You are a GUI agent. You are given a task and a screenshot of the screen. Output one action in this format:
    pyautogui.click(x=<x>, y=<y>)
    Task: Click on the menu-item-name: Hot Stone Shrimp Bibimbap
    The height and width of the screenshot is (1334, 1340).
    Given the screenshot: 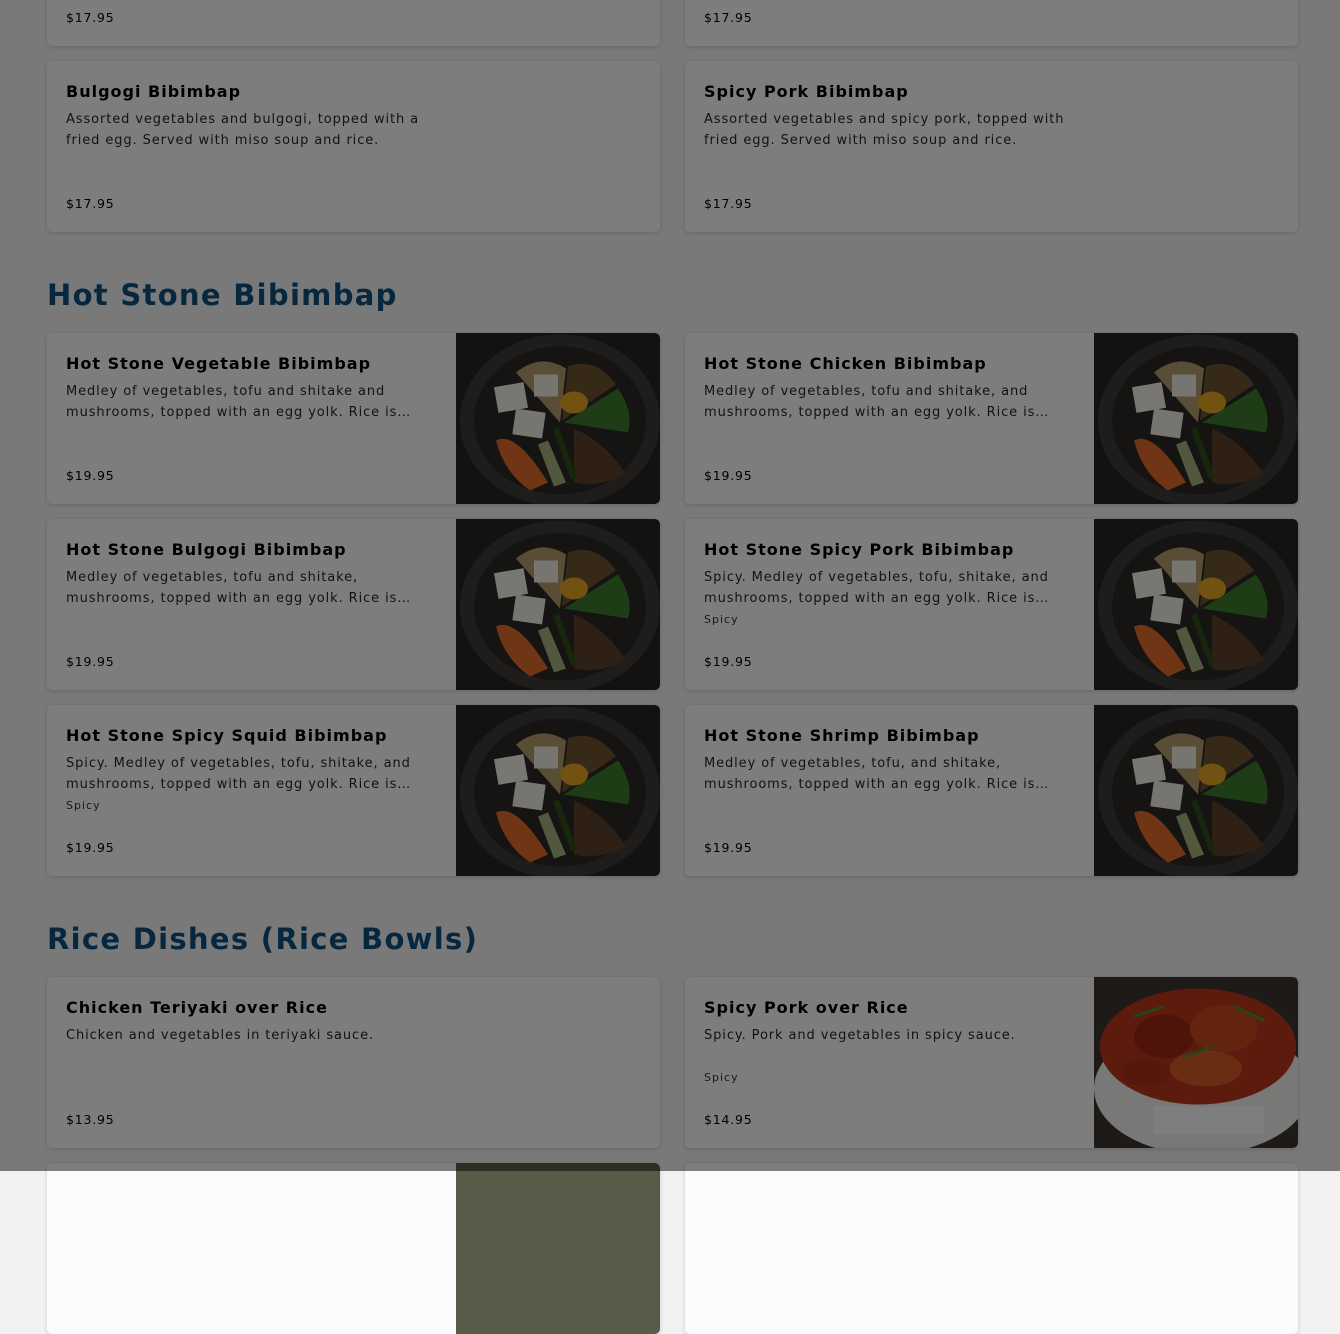 What is the action you would take?
    pyautogui.click(x=842, y=735)
    